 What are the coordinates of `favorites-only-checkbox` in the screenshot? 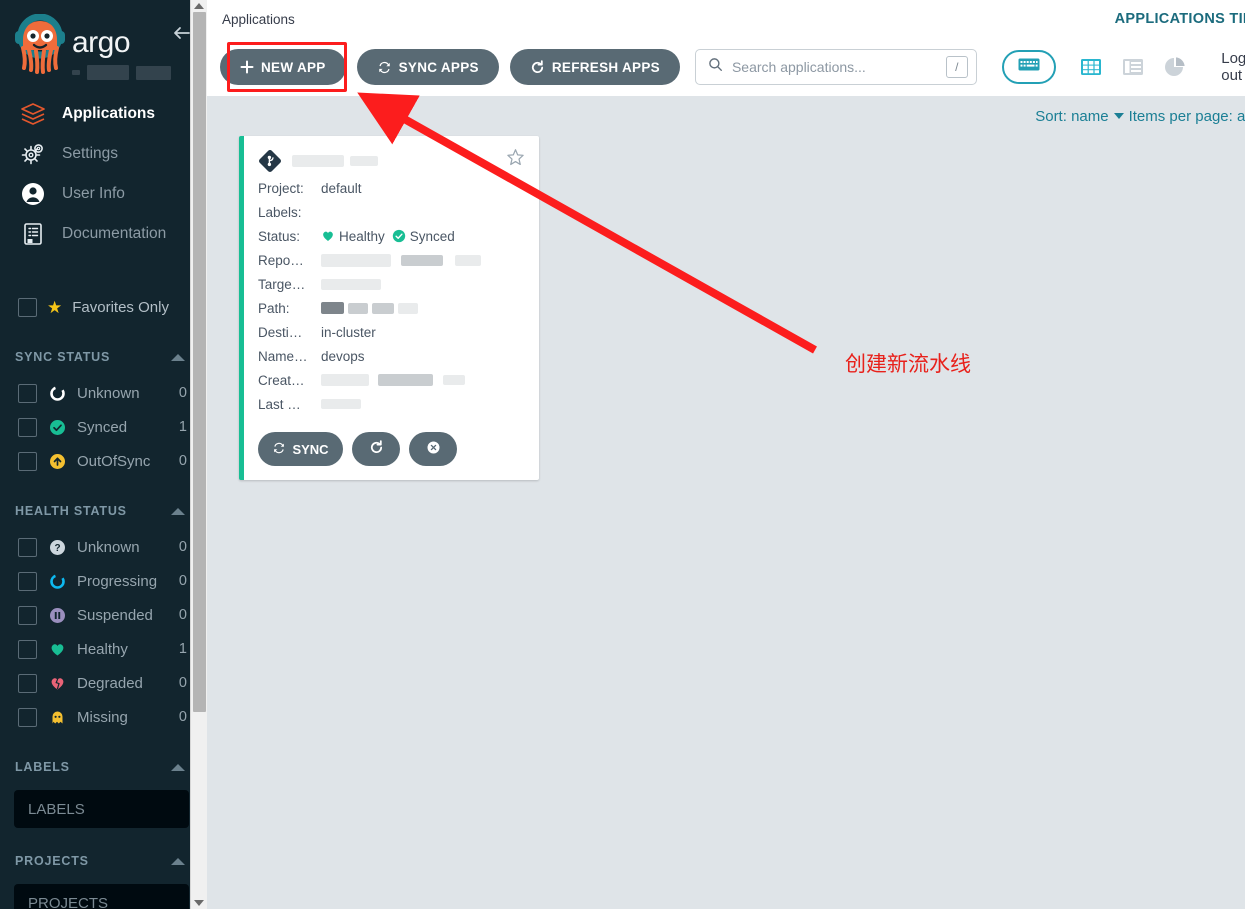 It's located at (27, 307).